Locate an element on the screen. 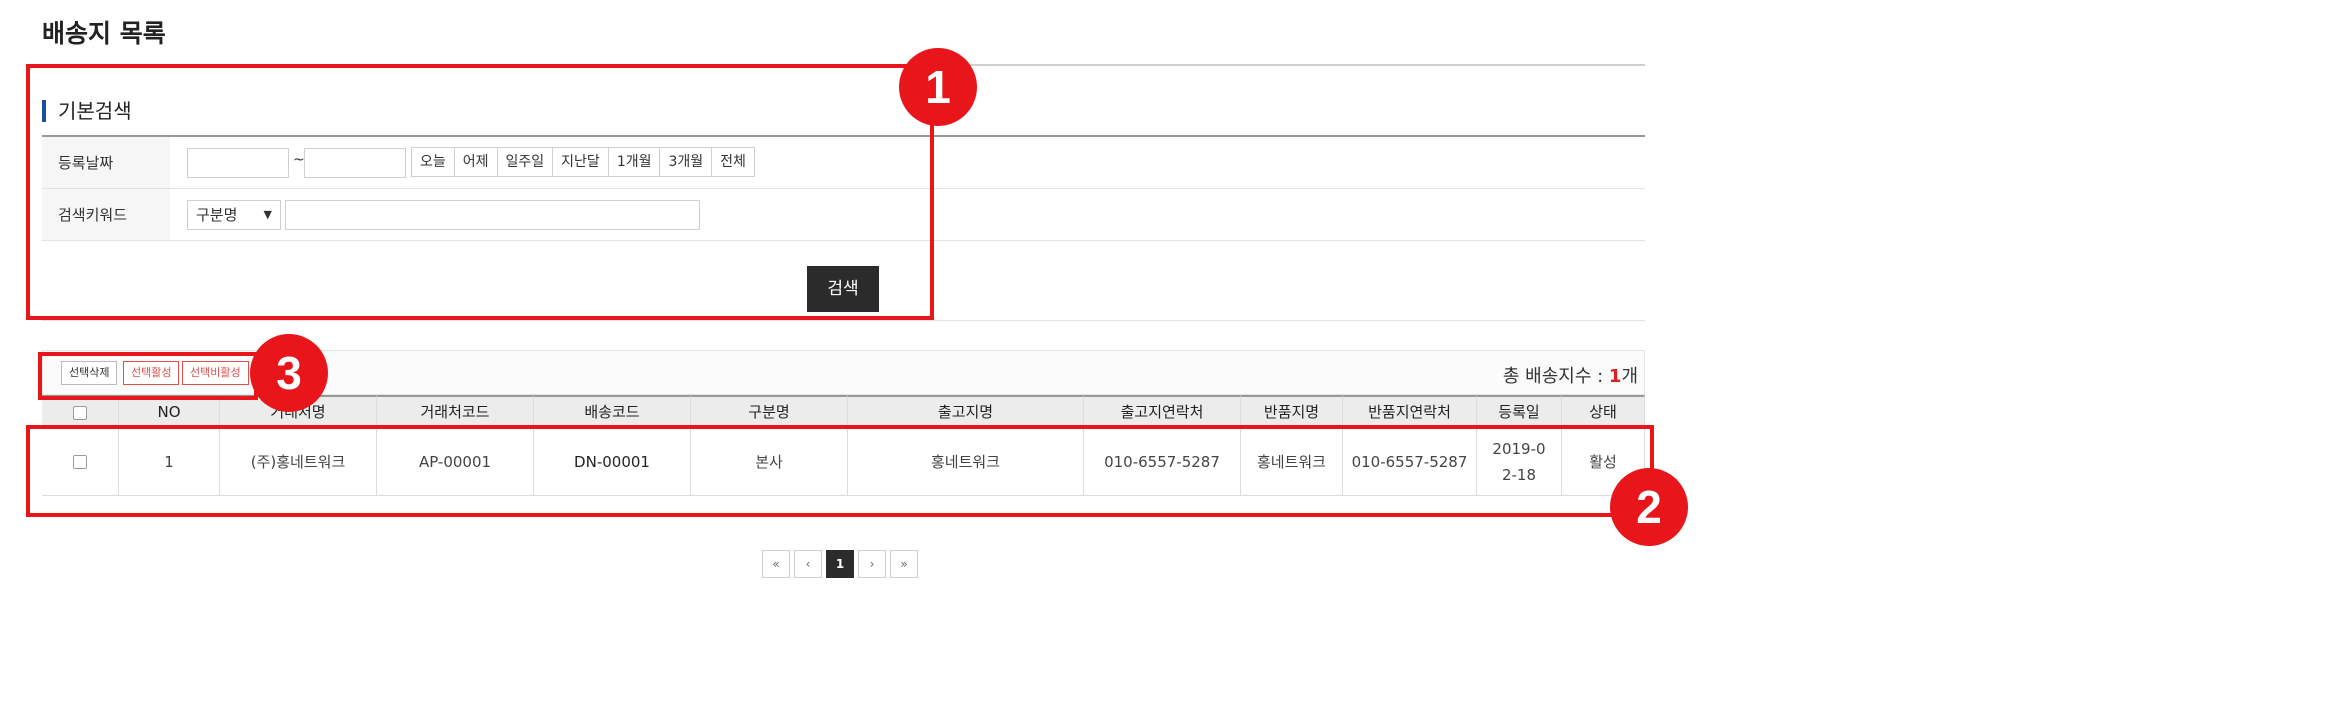  total-count-prefix: 총 배송지수 : is located at coordinates (1555, 376).